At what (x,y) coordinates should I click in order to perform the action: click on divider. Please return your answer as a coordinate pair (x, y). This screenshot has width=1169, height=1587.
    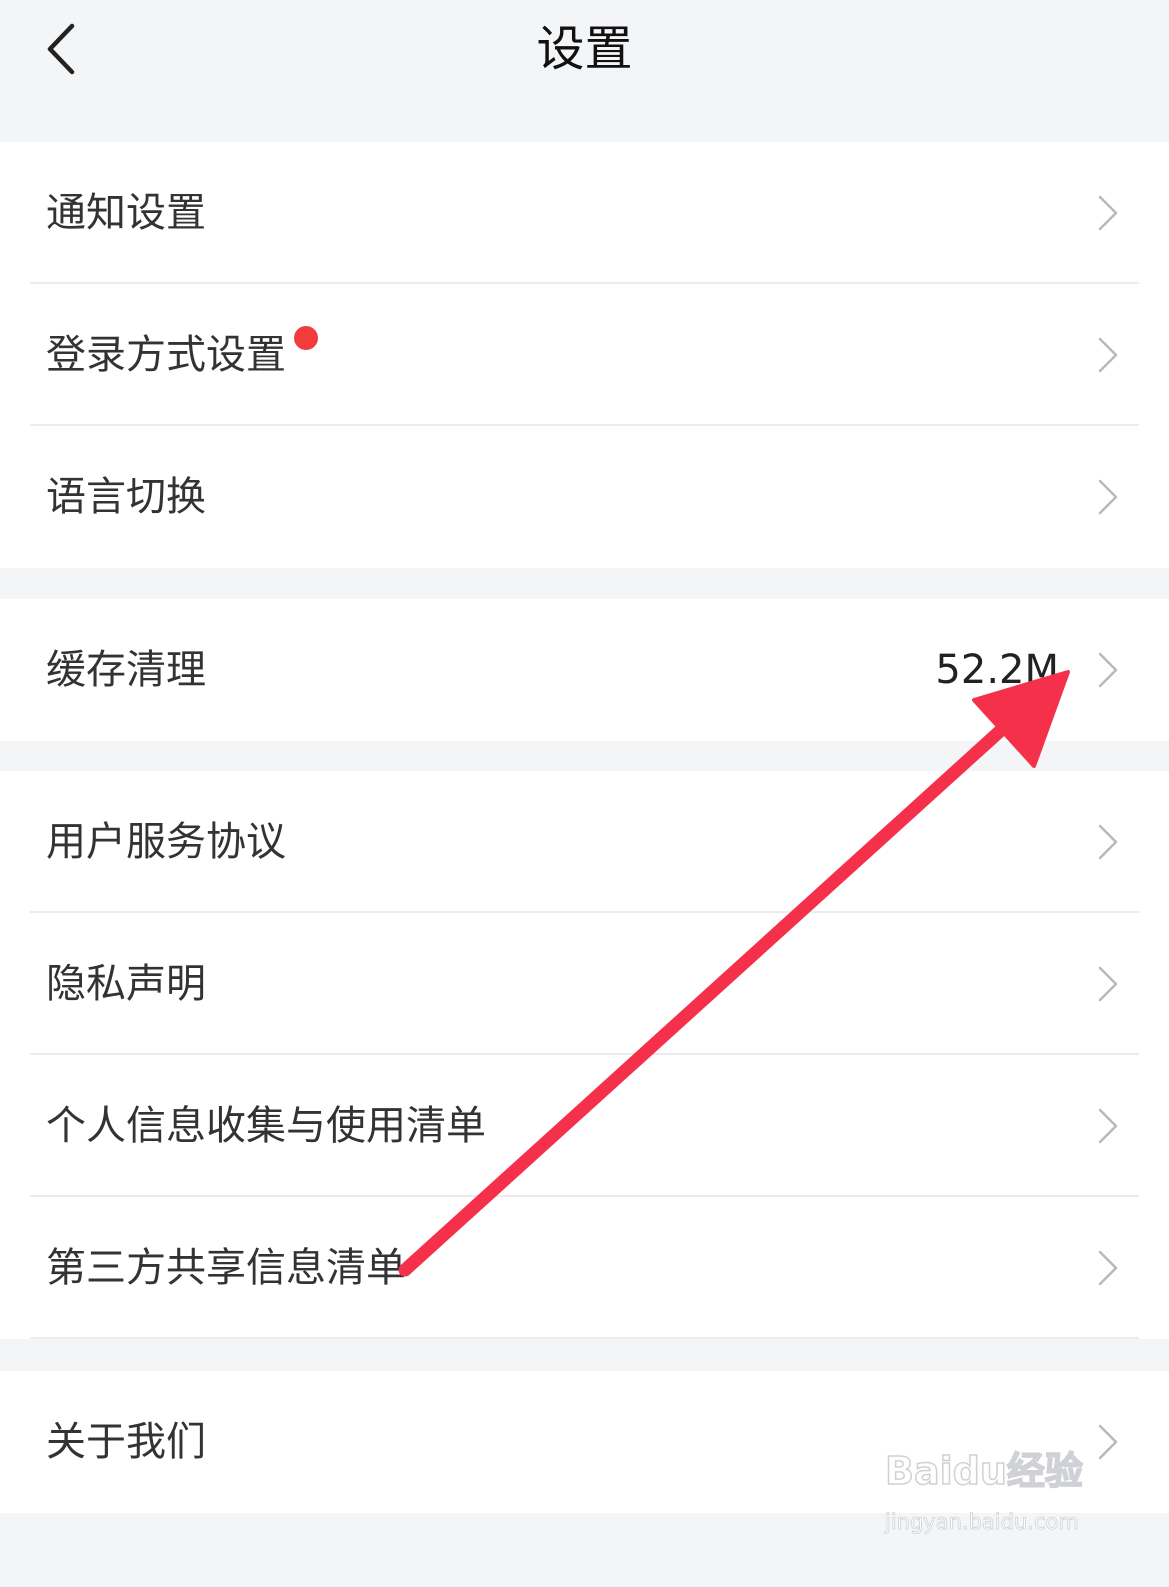
    Looking at the image, I should click on (584, 1338).